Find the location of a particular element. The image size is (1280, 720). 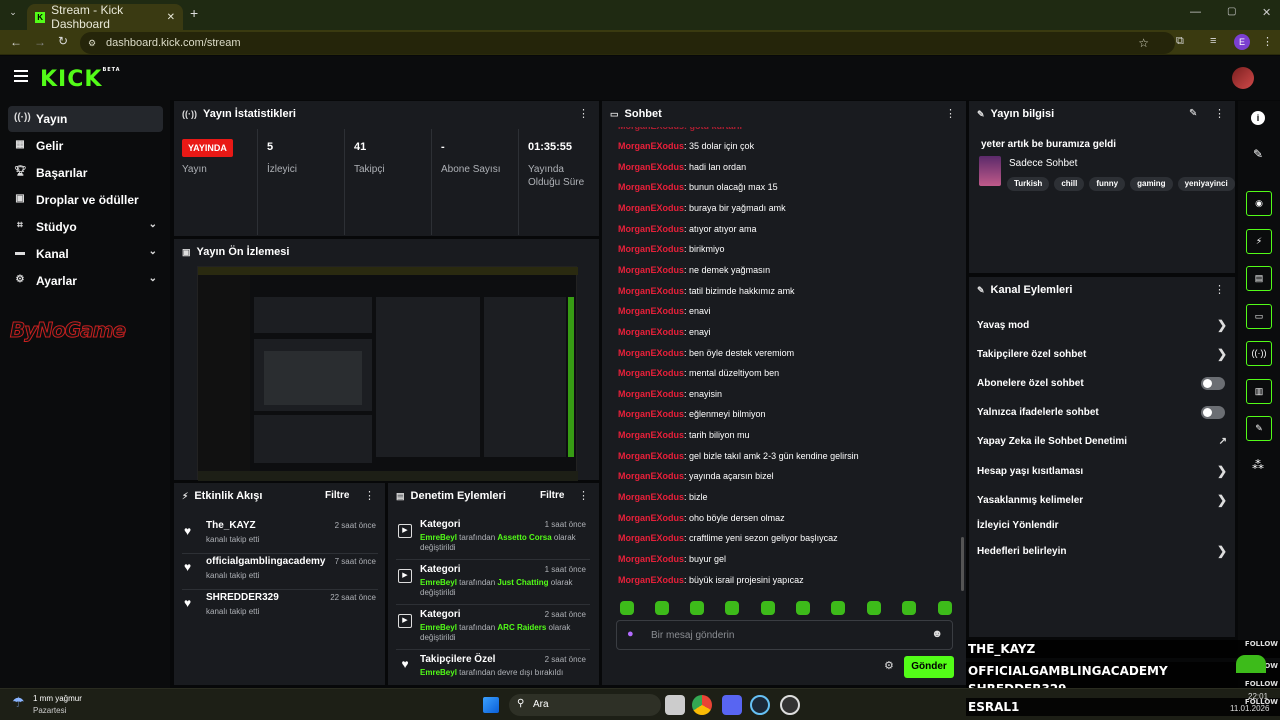

sidebar-item-yayin: ((·)) Yayın is located at coordinates (85, 119).